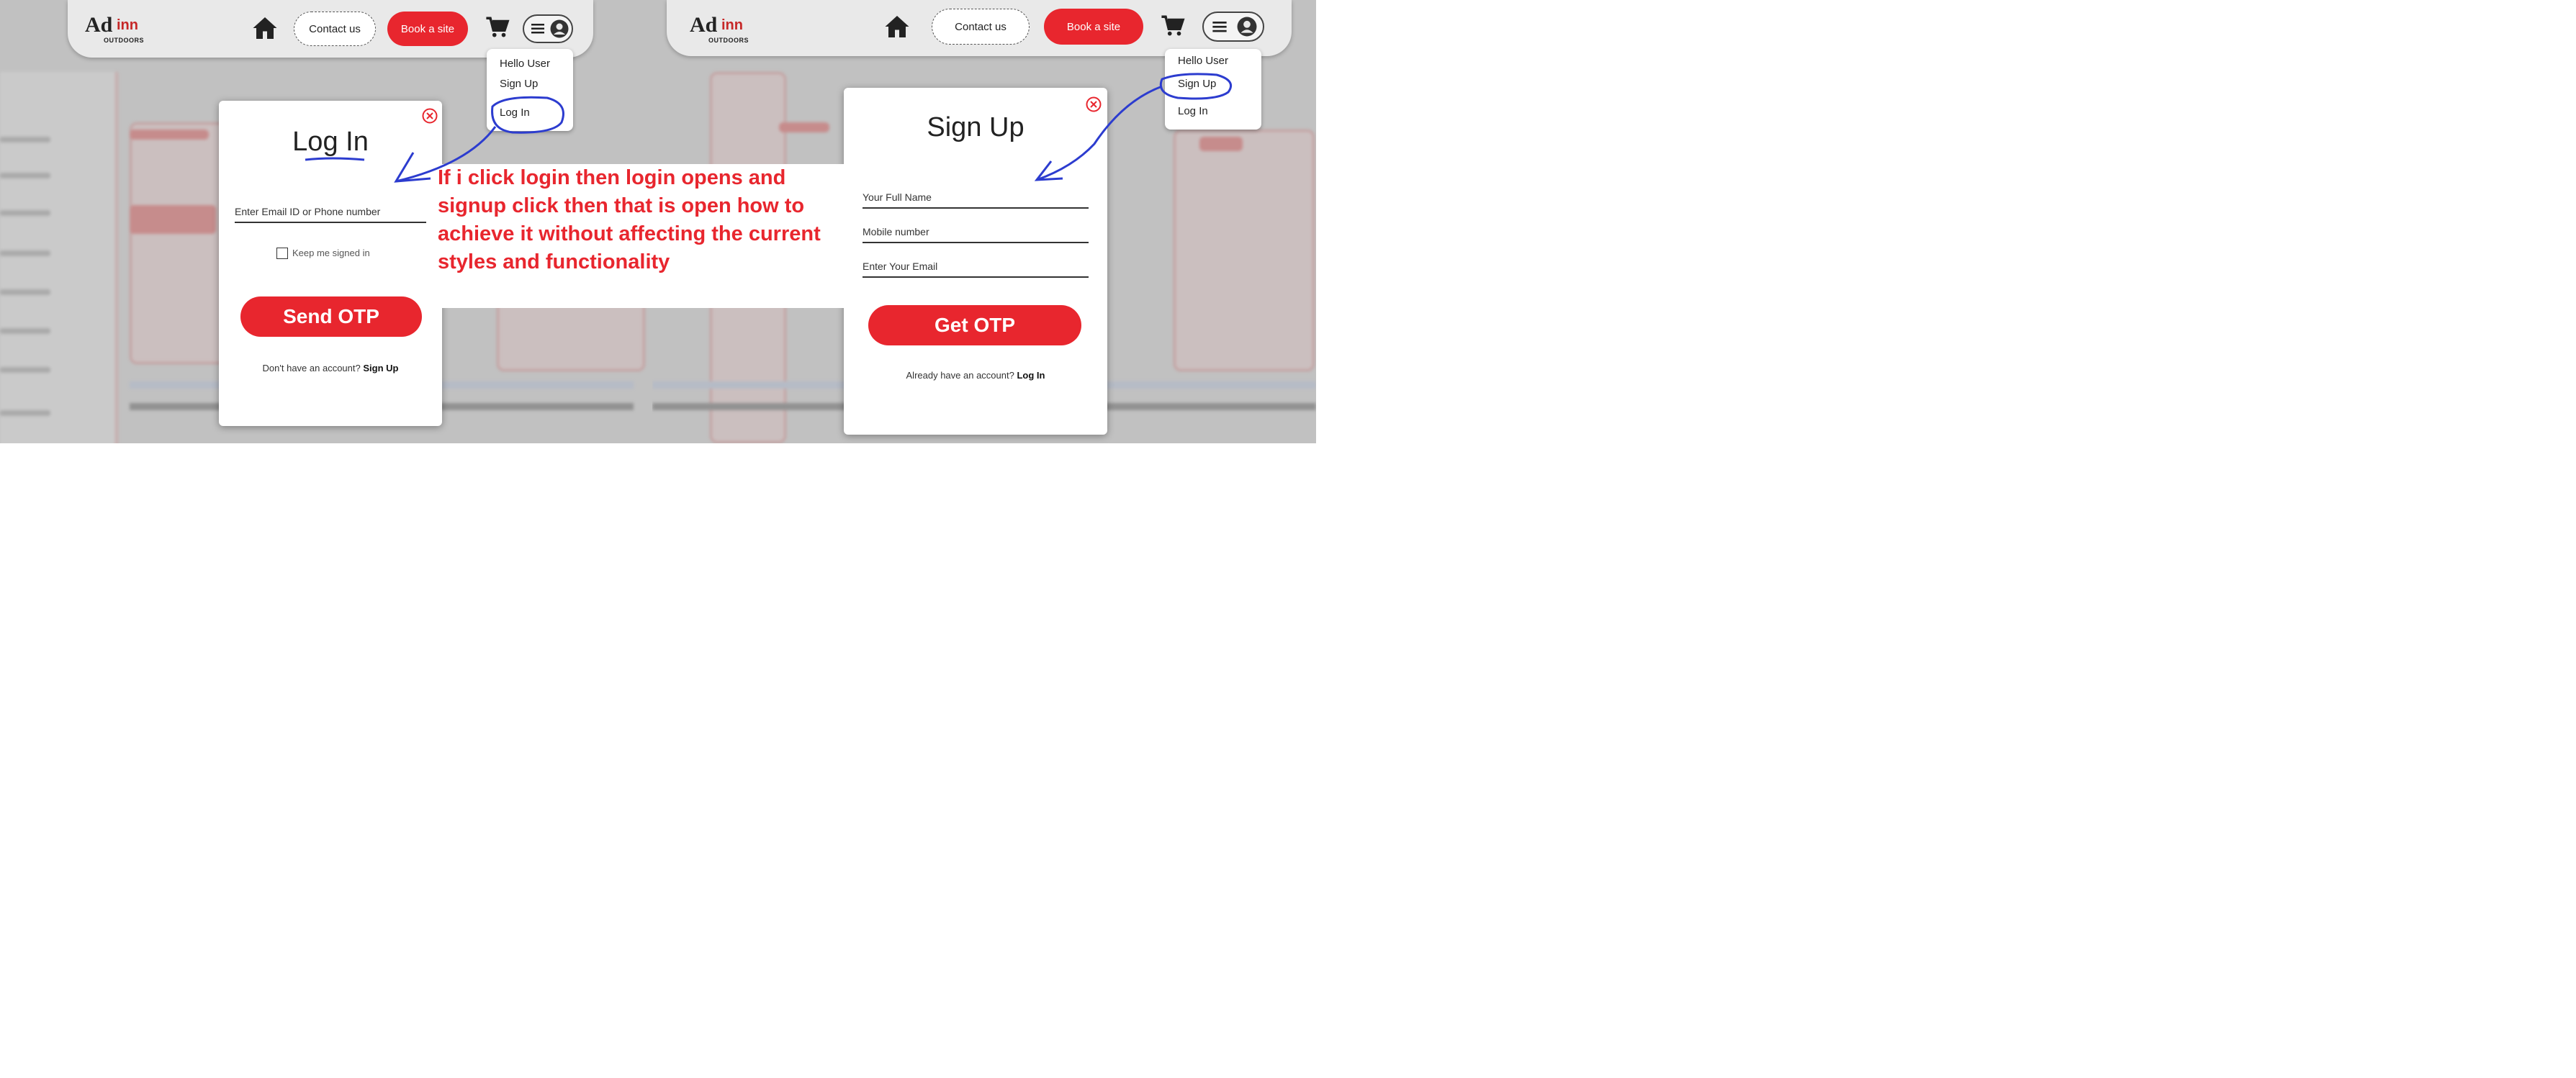 This screenshot has width=2576, height=1078. I want to click on navbar: Ad inn OUTDOORS Contact us Book a site, so click(979, 28).